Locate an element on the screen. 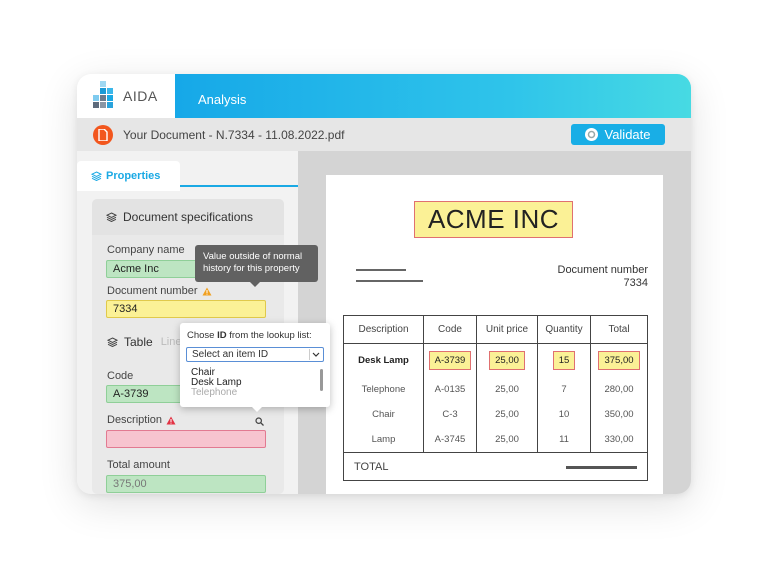  section-header: Document specifications is located at coordinates (188, 217).